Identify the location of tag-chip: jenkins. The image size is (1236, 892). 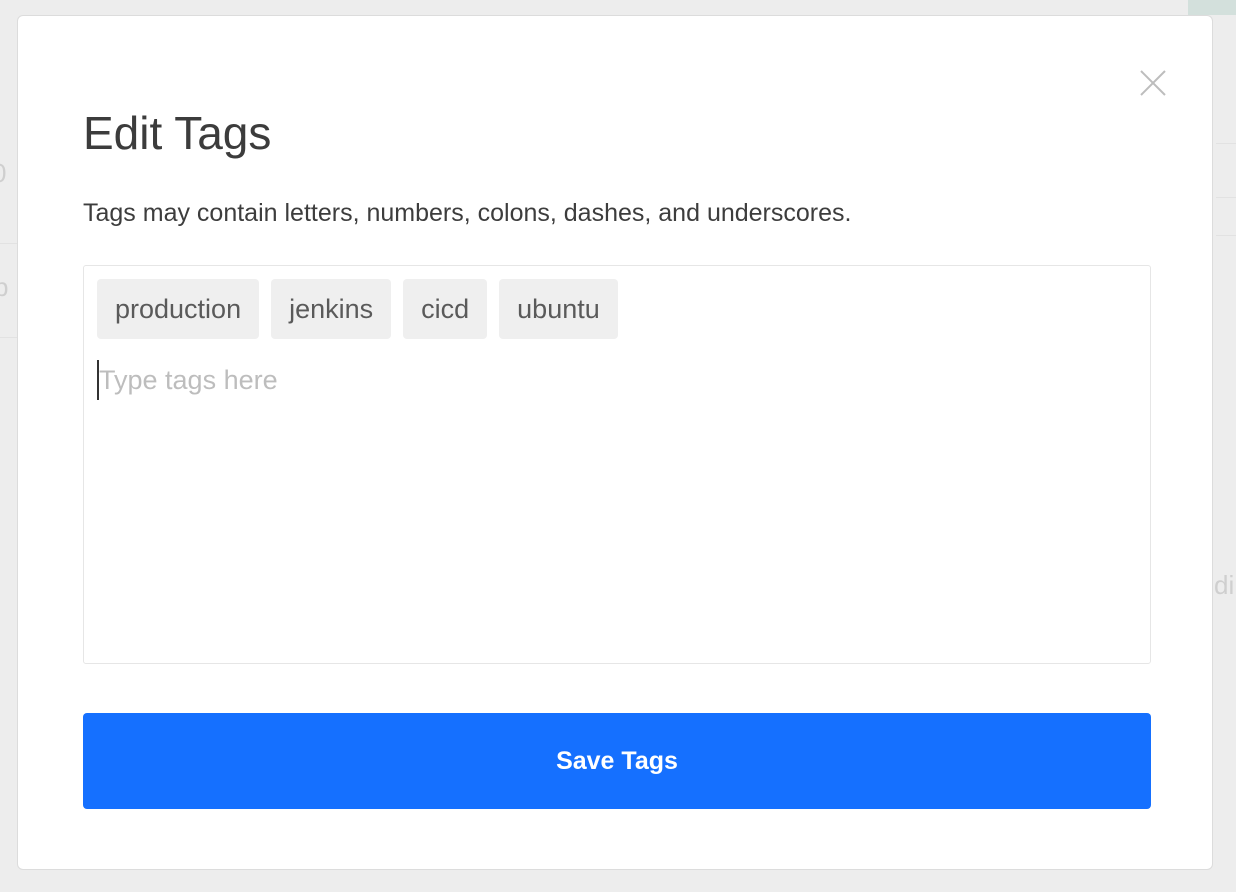
(331, 309).